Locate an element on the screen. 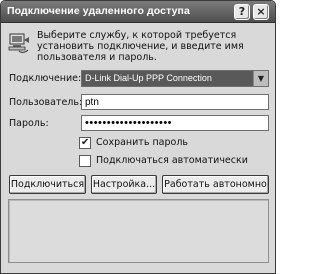 This screenshot has width=320, height=274. password-field is located at coordinates (175, 123).